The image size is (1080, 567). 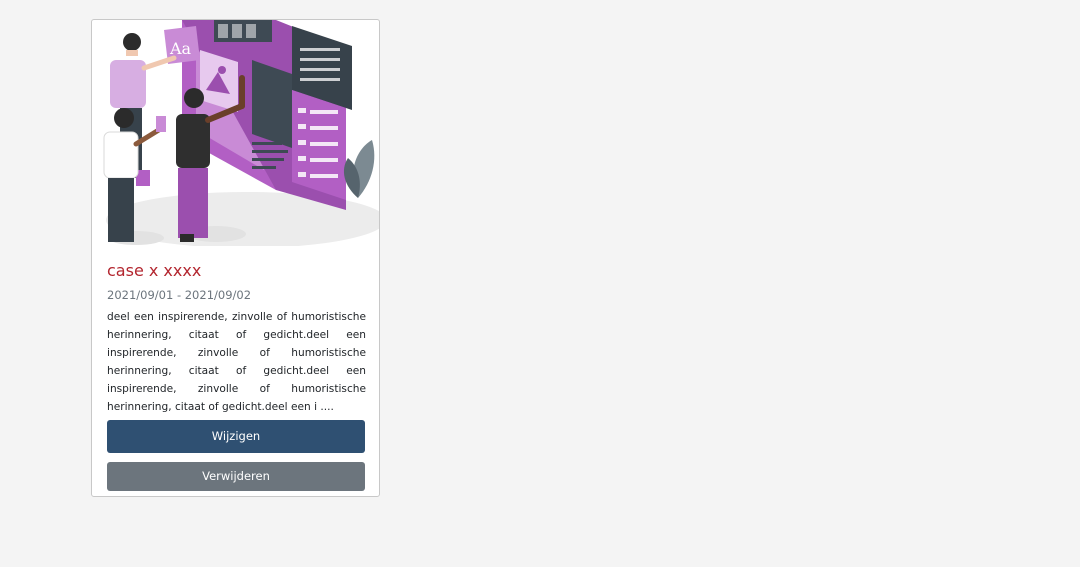 What do you see at coordinates (236, 436) in the screenshot?
I see `edit-button: Wijzigen` at bounding box center [236, 436].